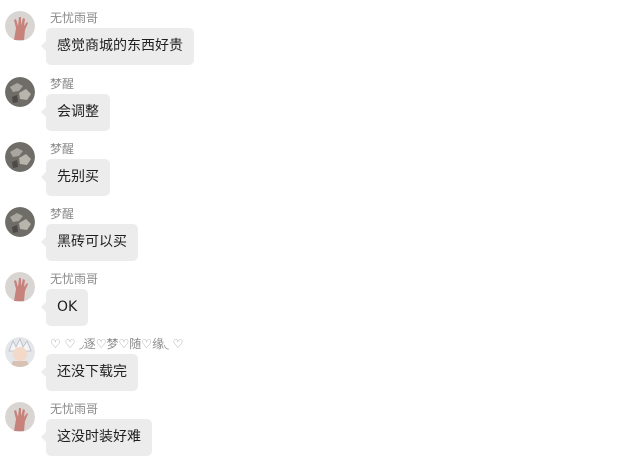 The height and width of the screenshot is (464, 619). What do you see at coordinates (309, 238) in the screenshot?
I see `chat-message: 梦醒 黑砖可以买` at bounding box center [309, 238].